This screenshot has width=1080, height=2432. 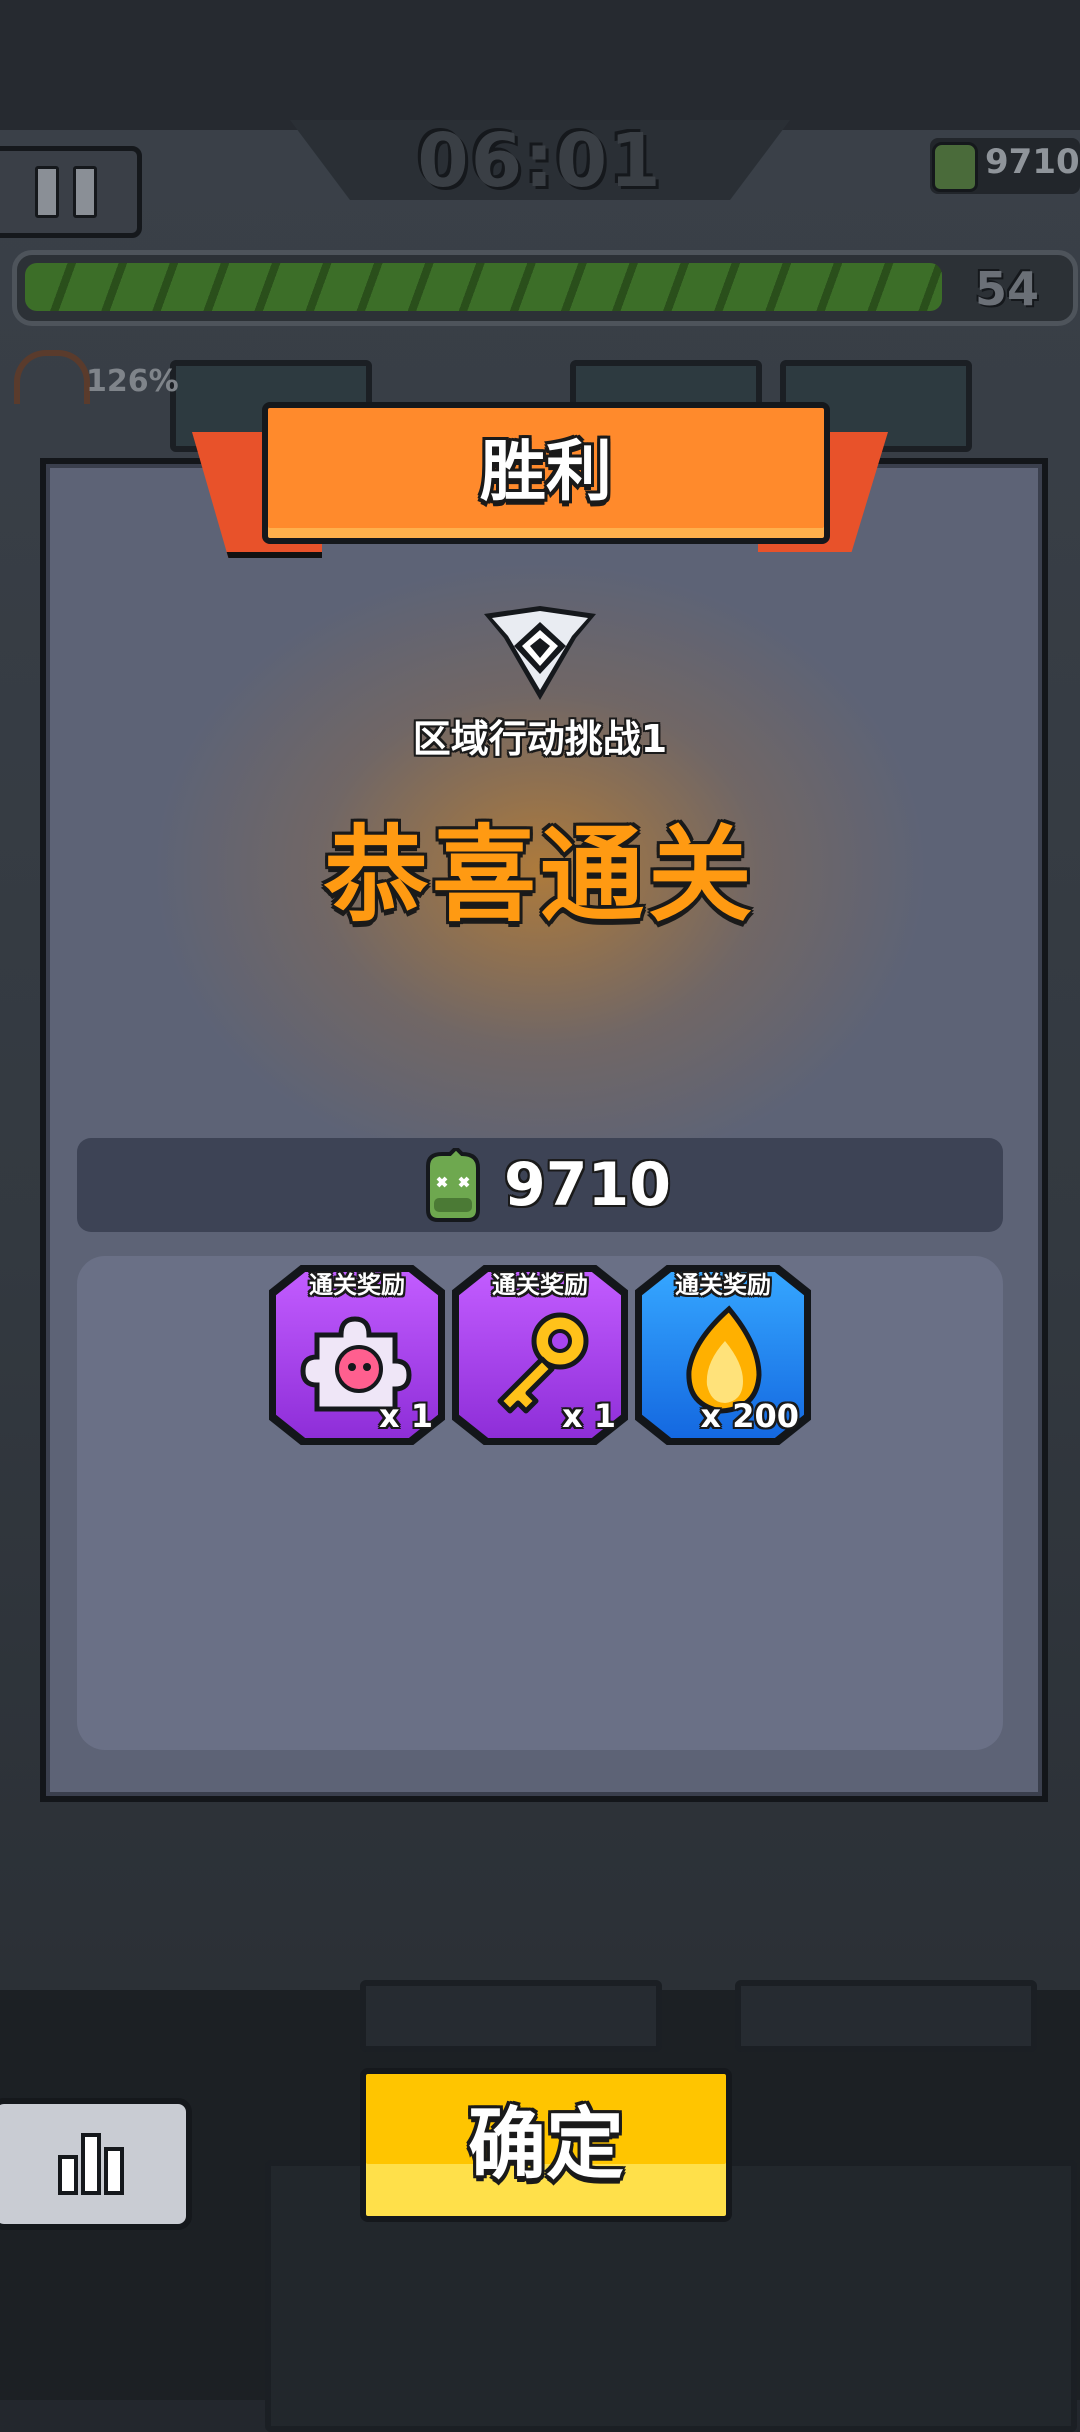 What do you see at coordinates (587, 1185) in the screenshot?
I see `reward-currency-value: 9710` at bounding box center [587, 1185].